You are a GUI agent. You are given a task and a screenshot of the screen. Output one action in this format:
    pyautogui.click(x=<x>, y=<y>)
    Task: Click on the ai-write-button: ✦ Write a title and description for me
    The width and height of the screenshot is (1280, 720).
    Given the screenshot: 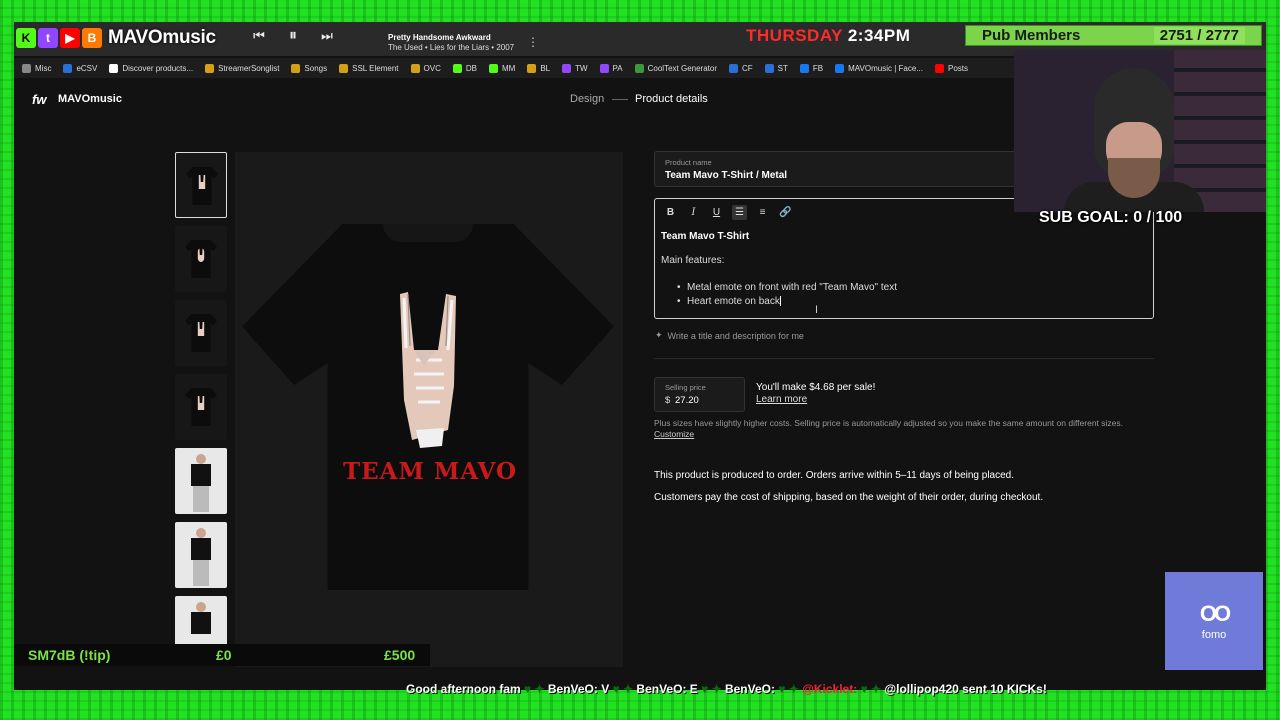 What is the action you would take?
    pyautogui.click(x=729, y=335)
    